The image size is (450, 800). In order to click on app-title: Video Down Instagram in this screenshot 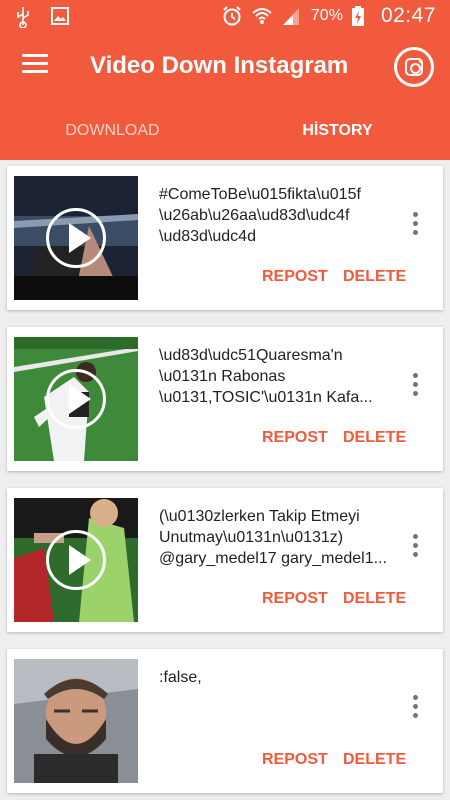, I will do `click(219, 65)`.